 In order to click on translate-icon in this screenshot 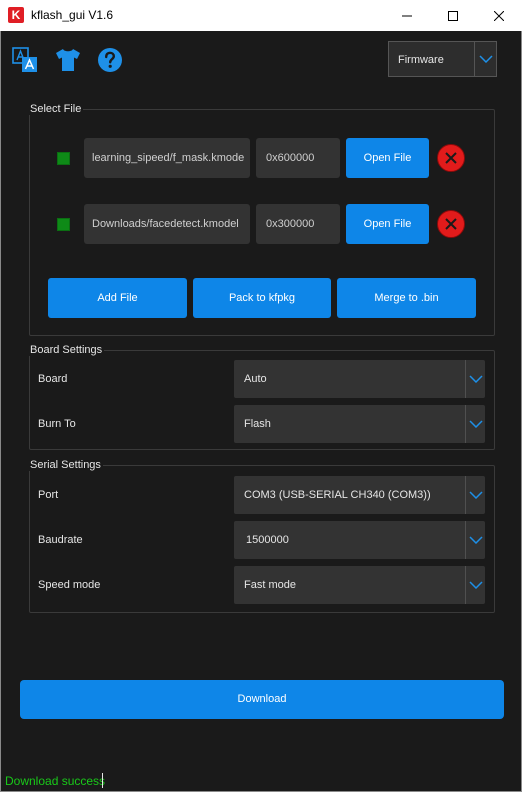, I will do `click(24, 59)`.